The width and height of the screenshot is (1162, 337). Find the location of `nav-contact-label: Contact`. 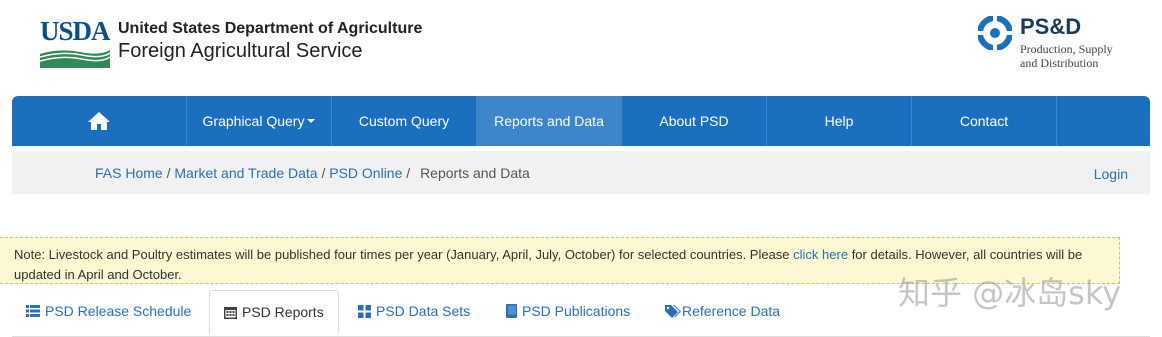

nav-contact-label: Contact is located at coordinates (984, 121).